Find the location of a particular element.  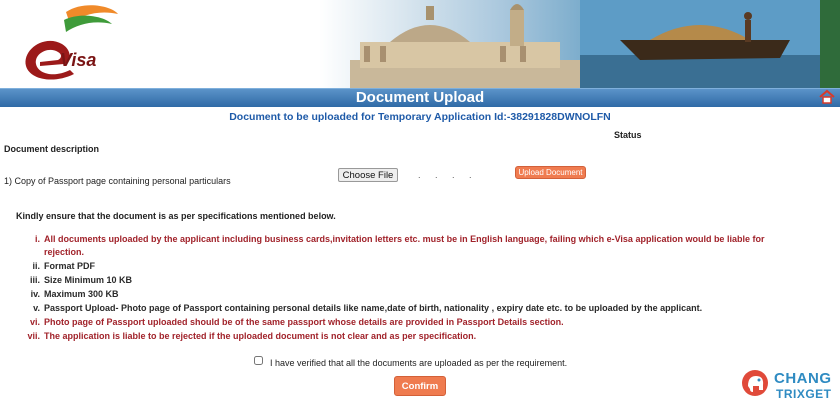

verify-checkbox is located at coordinates (258, 360).